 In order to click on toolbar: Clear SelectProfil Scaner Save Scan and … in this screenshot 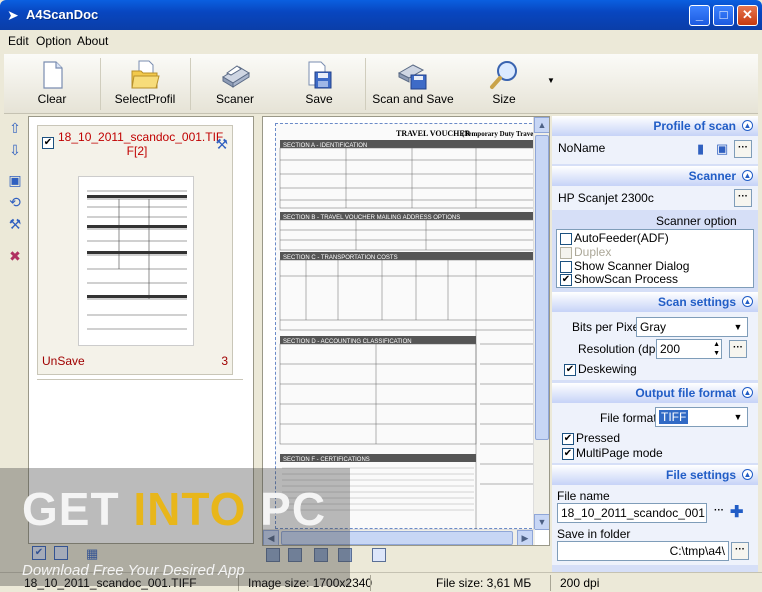, I will do `click(381, 84)`.